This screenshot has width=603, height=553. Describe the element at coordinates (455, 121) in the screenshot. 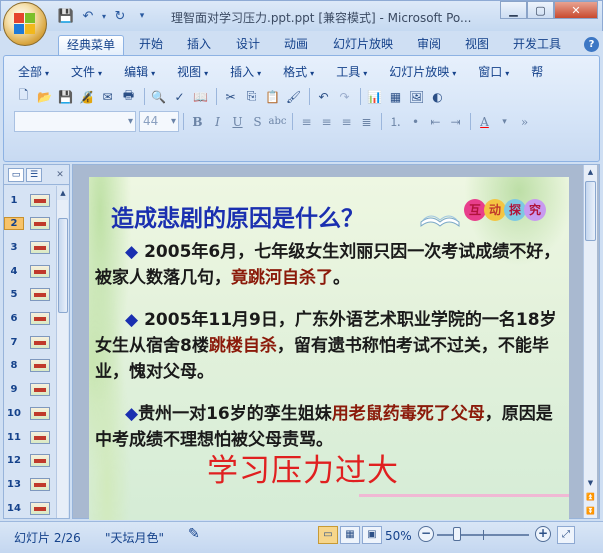

I see `increase-indent-icon: ⇥` at that location.